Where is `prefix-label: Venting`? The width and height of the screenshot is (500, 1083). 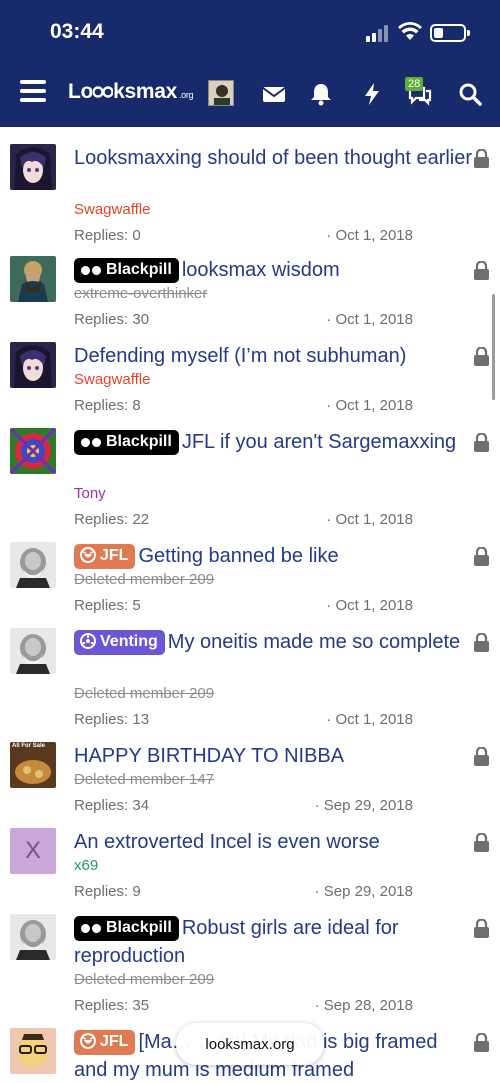
prefix-label: Venting is located at coordinates (129, 641).